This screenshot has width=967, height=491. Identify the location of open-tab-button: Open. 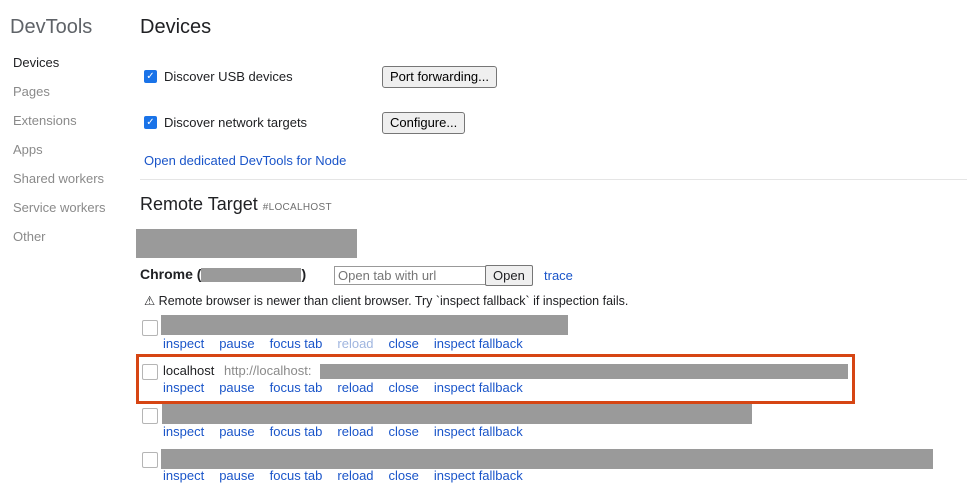
(509, 275).